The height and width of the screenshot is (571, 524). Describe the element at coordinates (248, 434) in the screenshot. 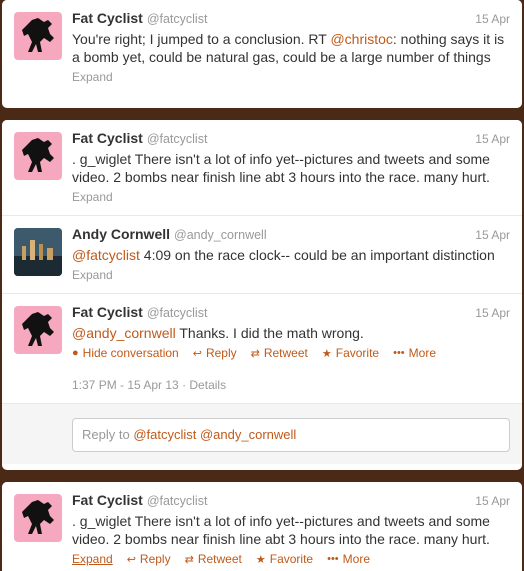

I see `reply-mention: @andy_cornwell` at that location.